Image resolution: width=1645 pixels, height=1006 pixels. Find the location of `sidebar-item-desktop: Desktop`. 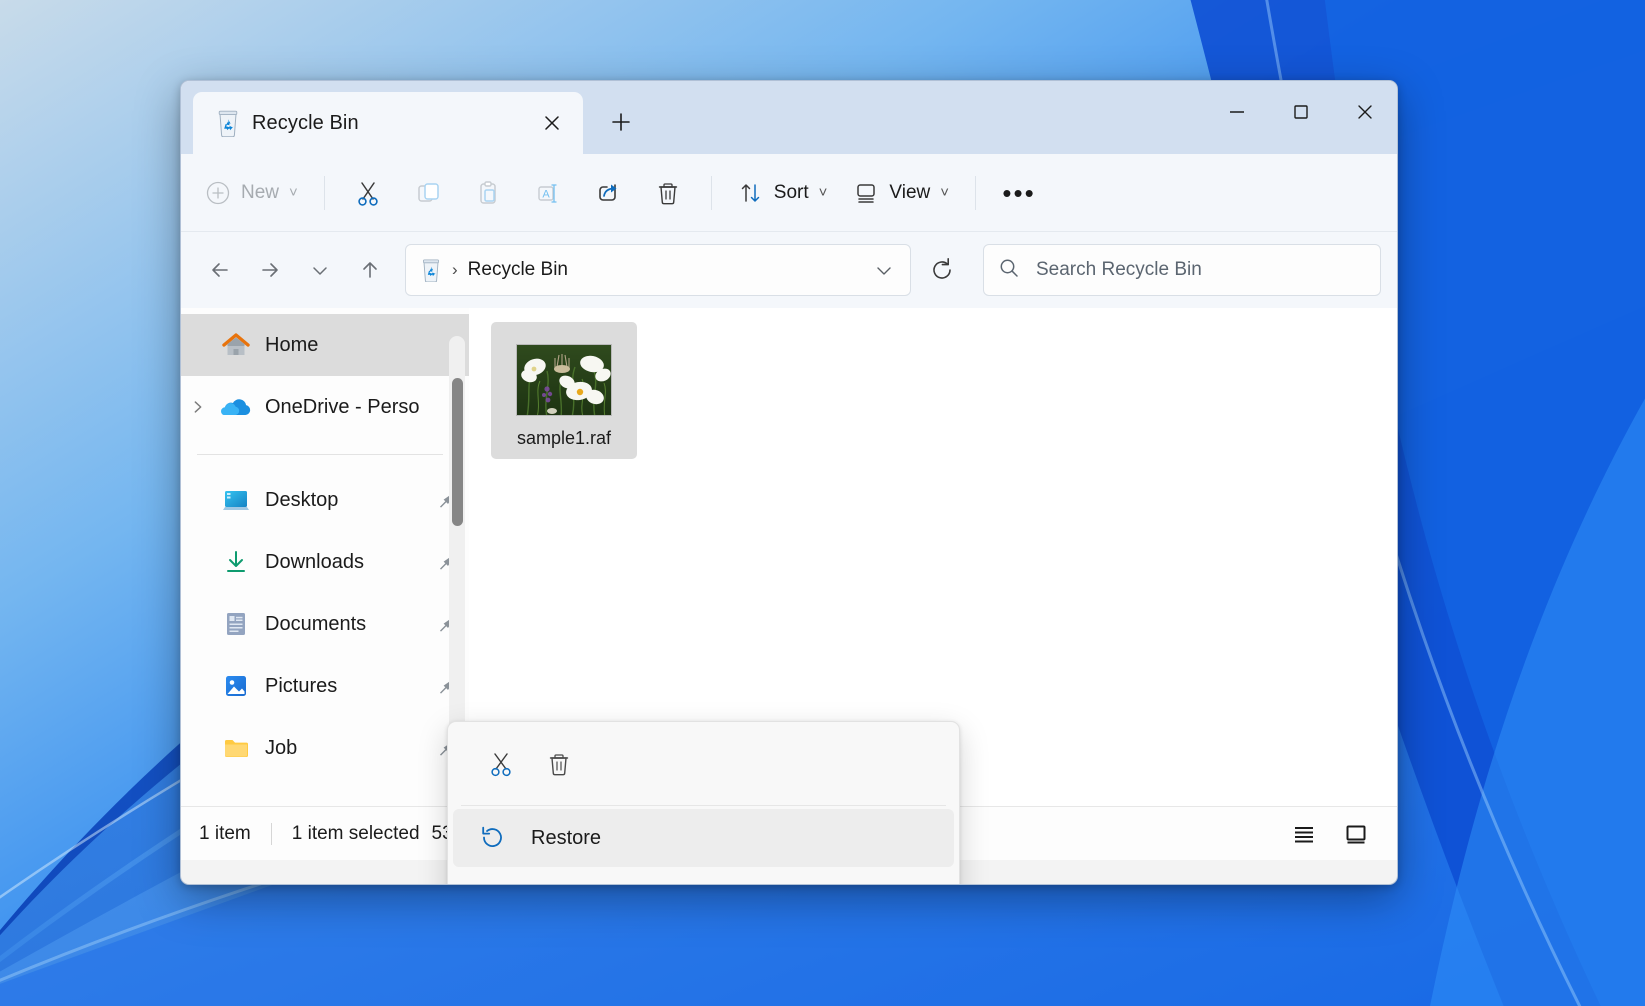

sidebar-item-desktop: Desktop is located at coordinates (325, 500).